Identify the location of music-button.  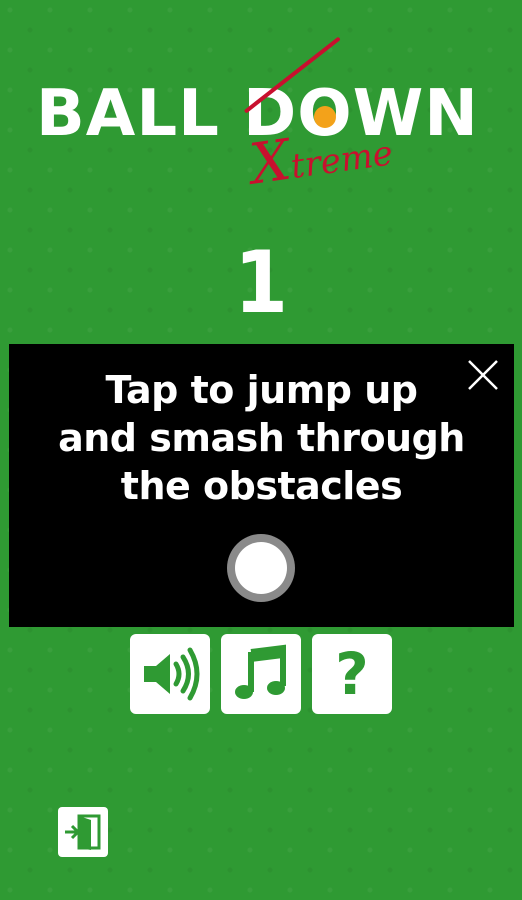
(261, 674).